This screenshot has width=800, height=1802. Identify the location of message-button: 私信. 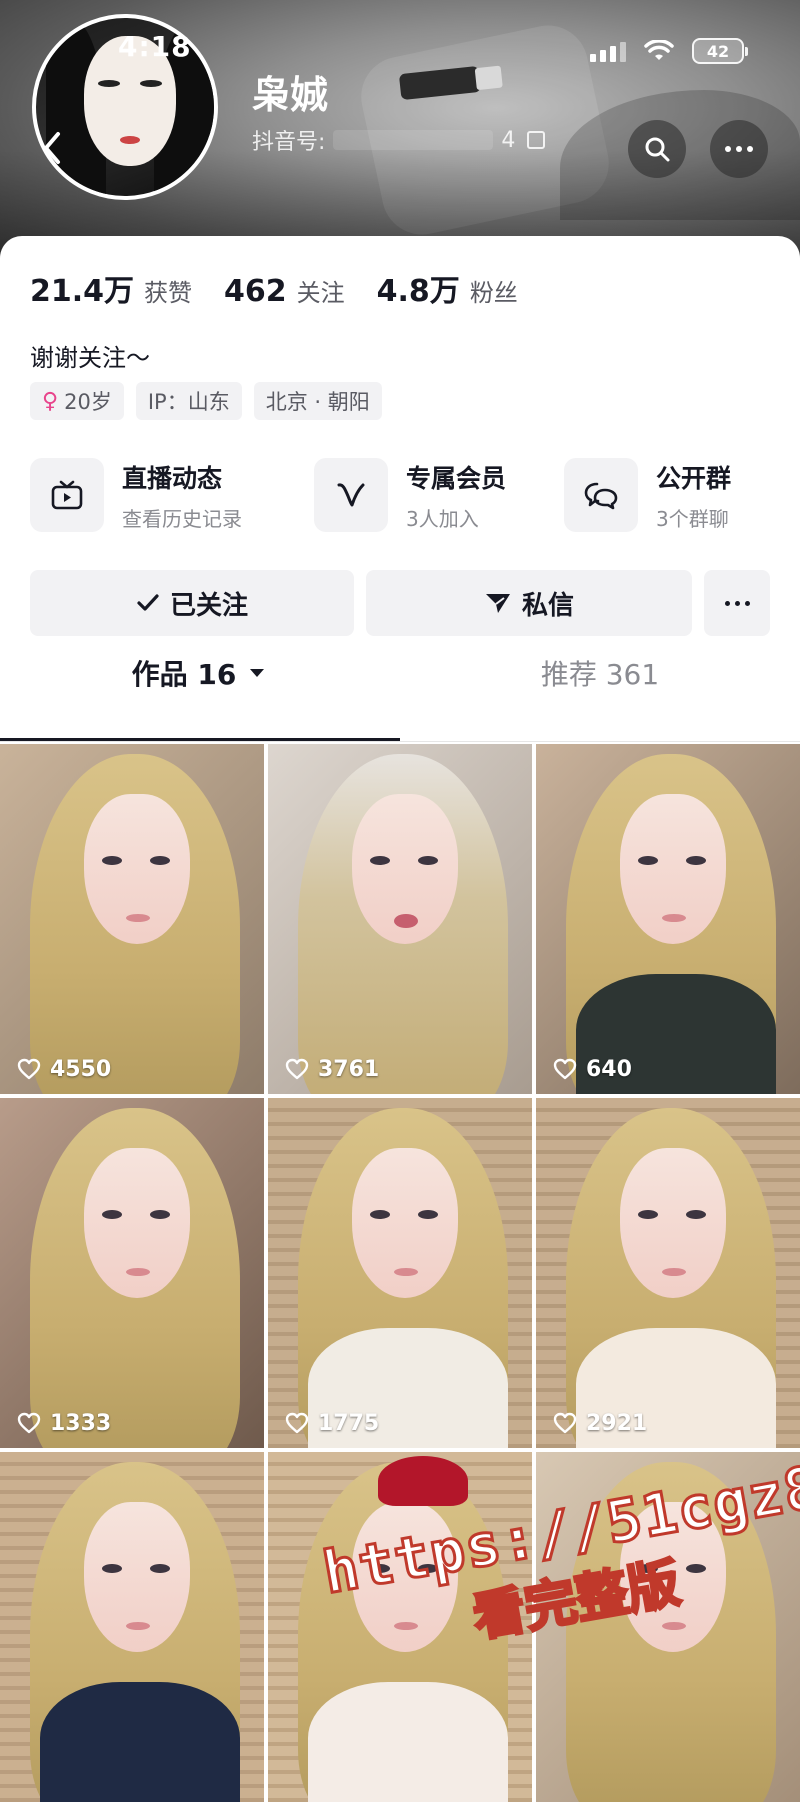
(529, 603).